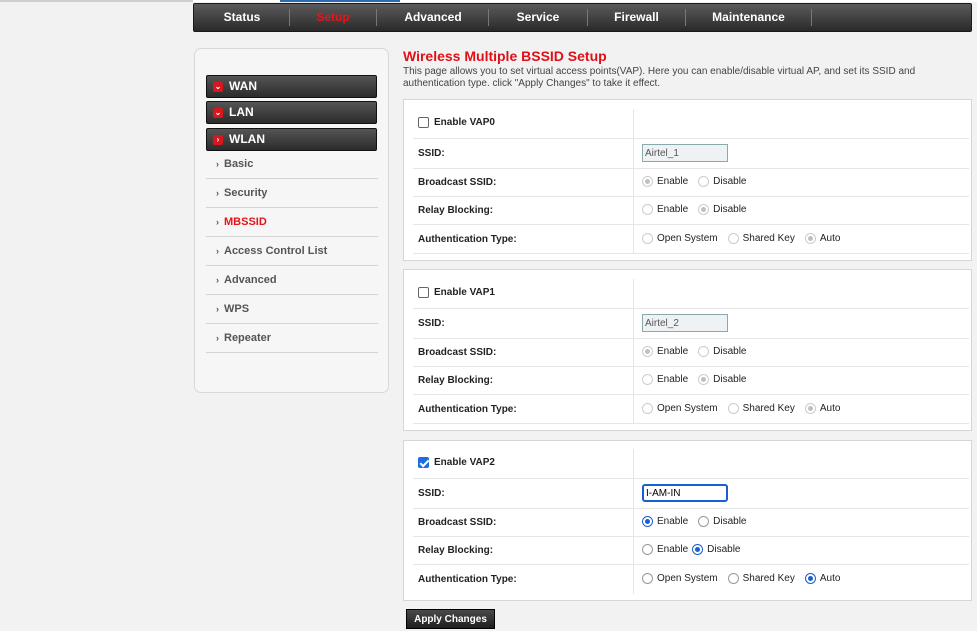 The image size is (977, 631). What do you see at coordinates (810, 578) in the screenshot?
I see `vap2-auth-auto-radio` at bounding box center [810, 578].